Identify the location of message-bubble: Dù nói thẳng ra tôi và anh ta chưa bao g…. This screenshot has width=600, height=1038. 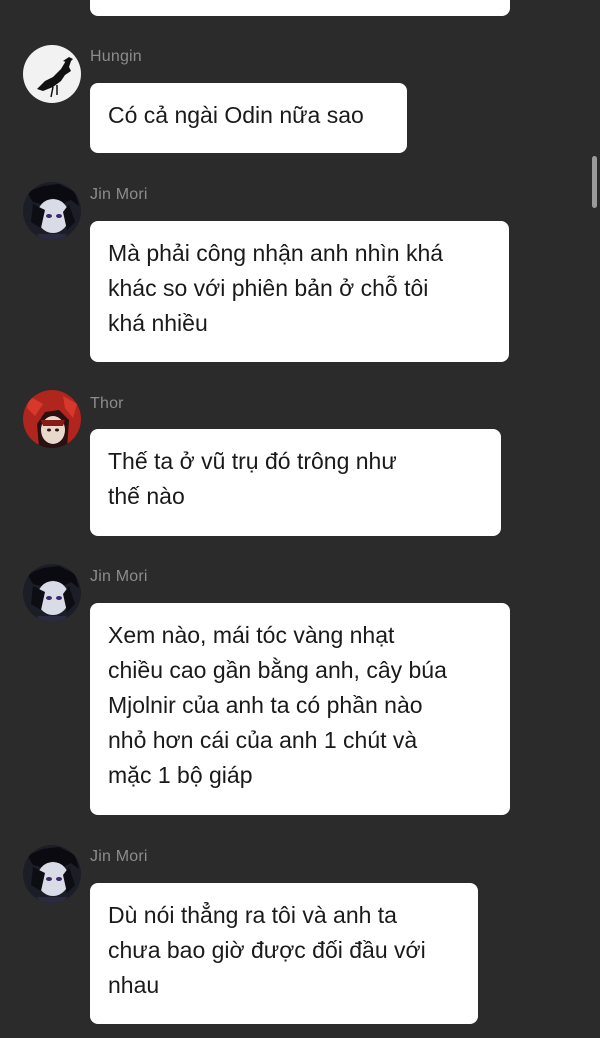
(284, 953).